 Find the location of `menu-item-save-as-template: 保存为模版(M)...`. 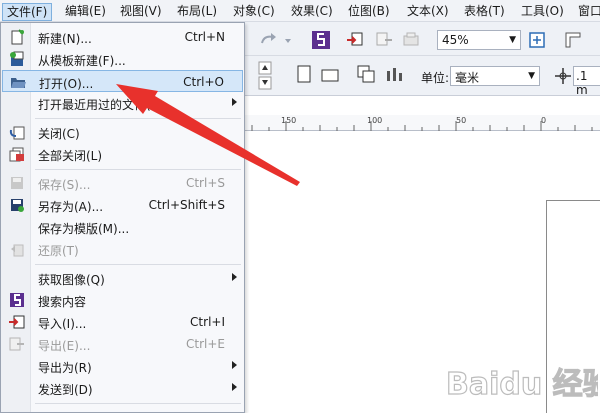

menu-item-save-as-template: 保存为模版(M)... is located at coordinates (122, 227).